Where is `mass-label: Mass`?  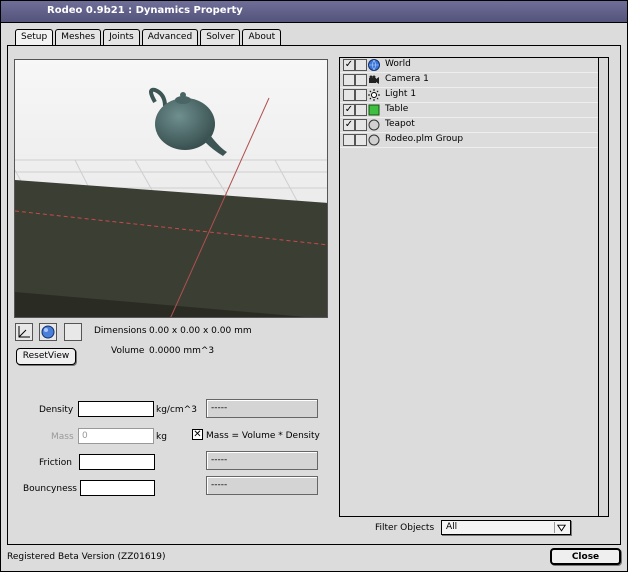
mass-label: Mass is located at coordinates (62, 437).